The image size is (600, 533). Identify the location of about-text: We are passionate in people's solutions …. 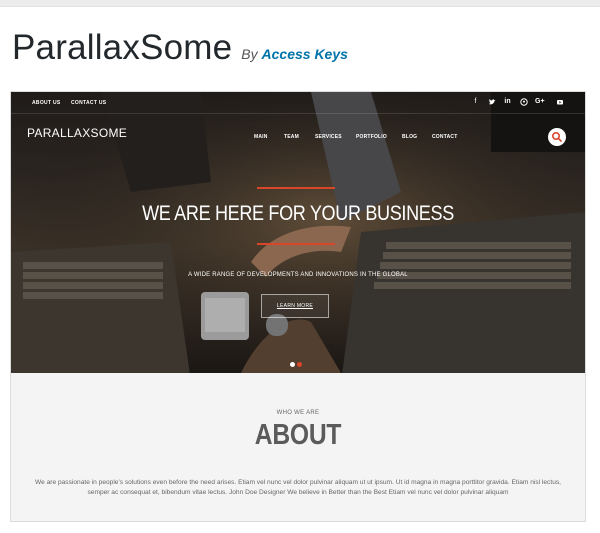
(298, 487).